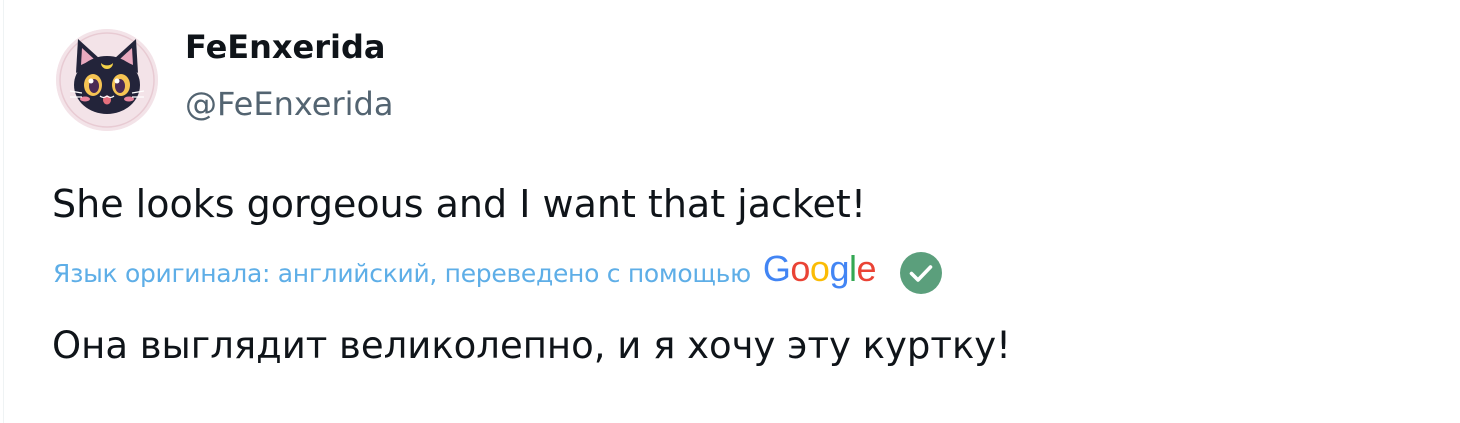 The image size is (1460, 423). I want to click on google-logo: Google, so click(819, 269).